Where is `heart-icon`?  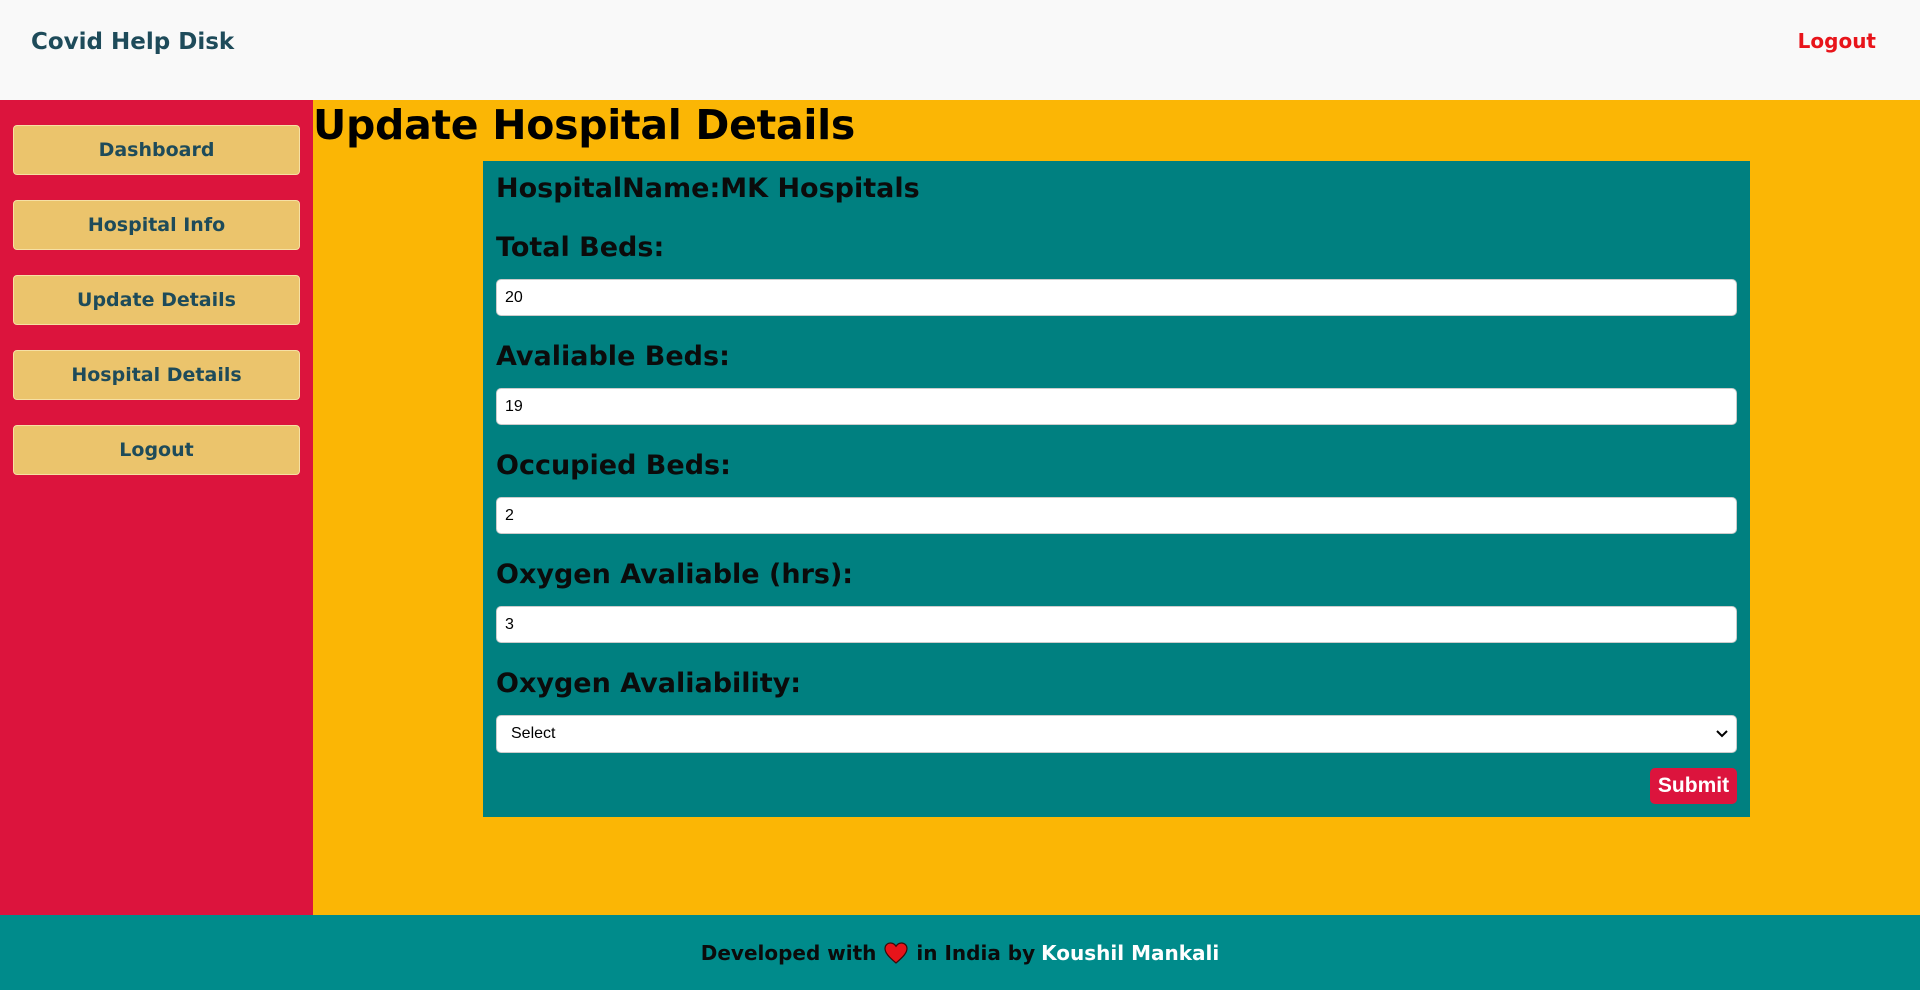
heart-icon is located at coordinates (896, 952).